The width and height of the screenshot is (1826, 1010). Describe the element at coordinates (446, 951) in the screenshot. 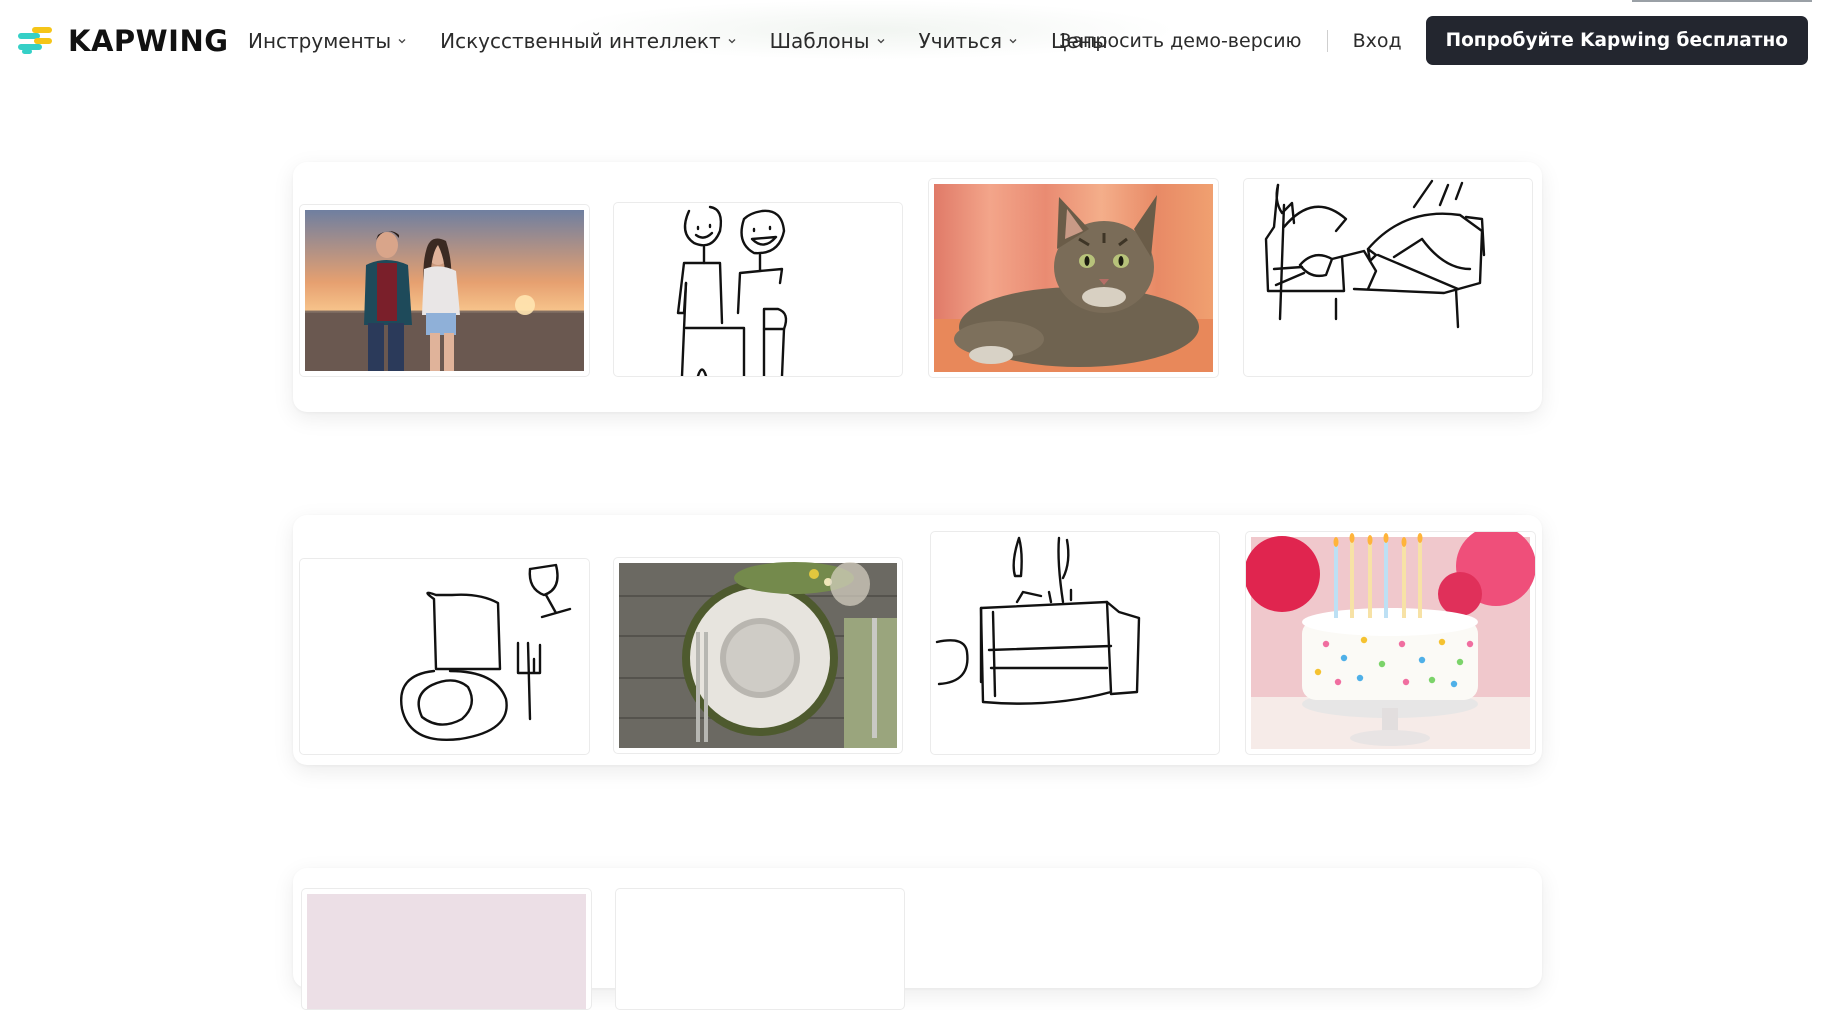

I see `partial-photo-image` at that location.